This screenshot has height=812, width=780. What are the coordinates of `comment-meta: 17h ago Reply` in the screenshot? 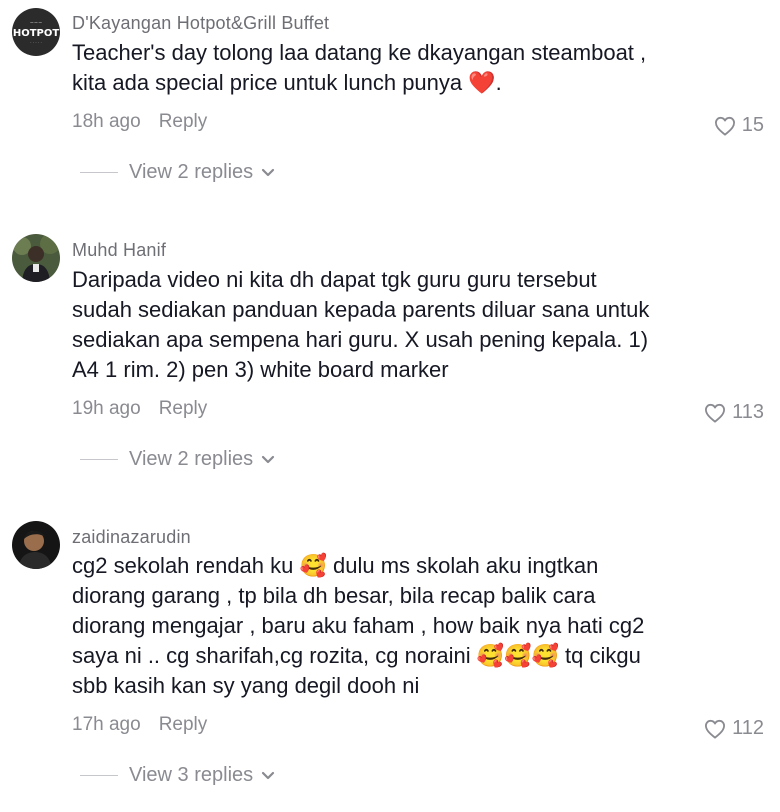 It's located at (139, 725).